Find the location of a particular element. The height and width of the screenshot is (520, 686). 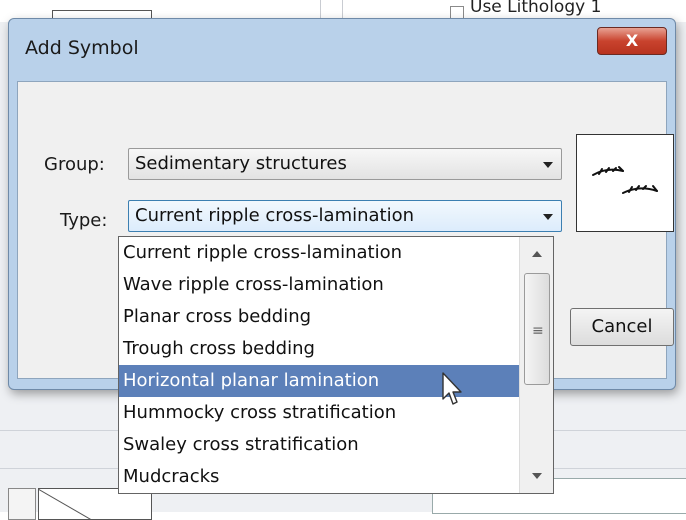

scroll-down-arrow-icon is located at coordinates (536, 476).